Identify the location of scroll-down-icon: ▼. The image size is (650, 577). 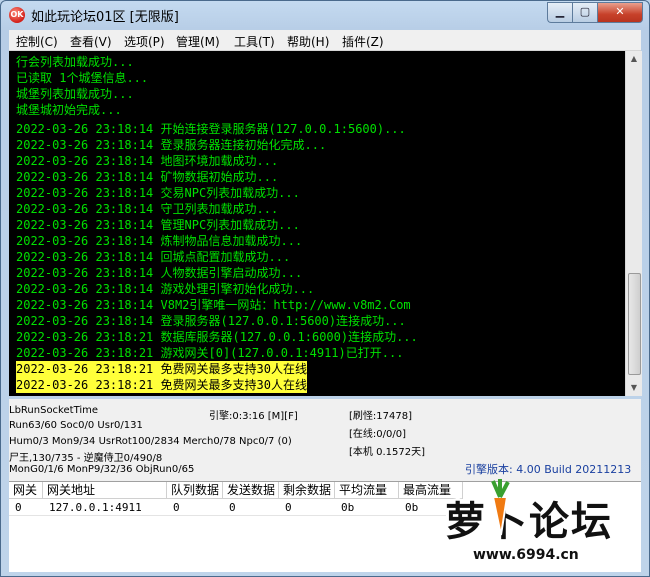
(634, 388).